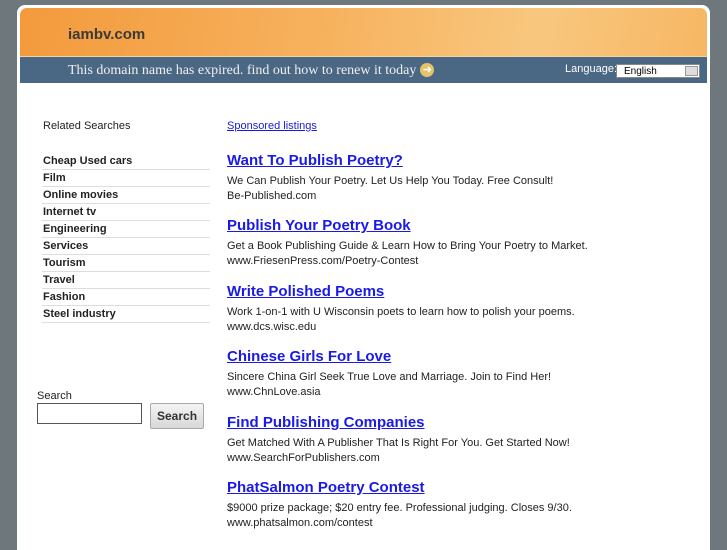  I want to click on related-item: Cheap Used cars, so click(126, 161).